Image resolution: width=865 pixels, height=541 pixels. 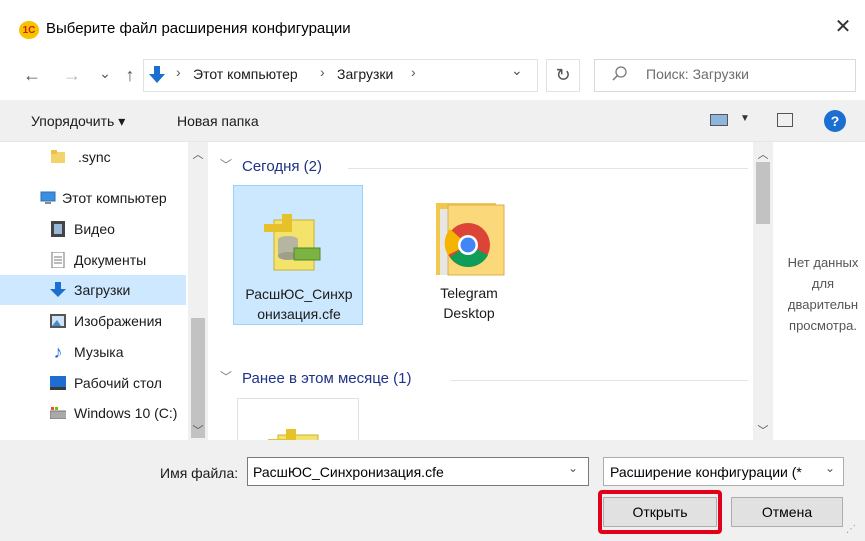 I want to click on sidebar-item-documents: Документы, so click(x=93, y=260).